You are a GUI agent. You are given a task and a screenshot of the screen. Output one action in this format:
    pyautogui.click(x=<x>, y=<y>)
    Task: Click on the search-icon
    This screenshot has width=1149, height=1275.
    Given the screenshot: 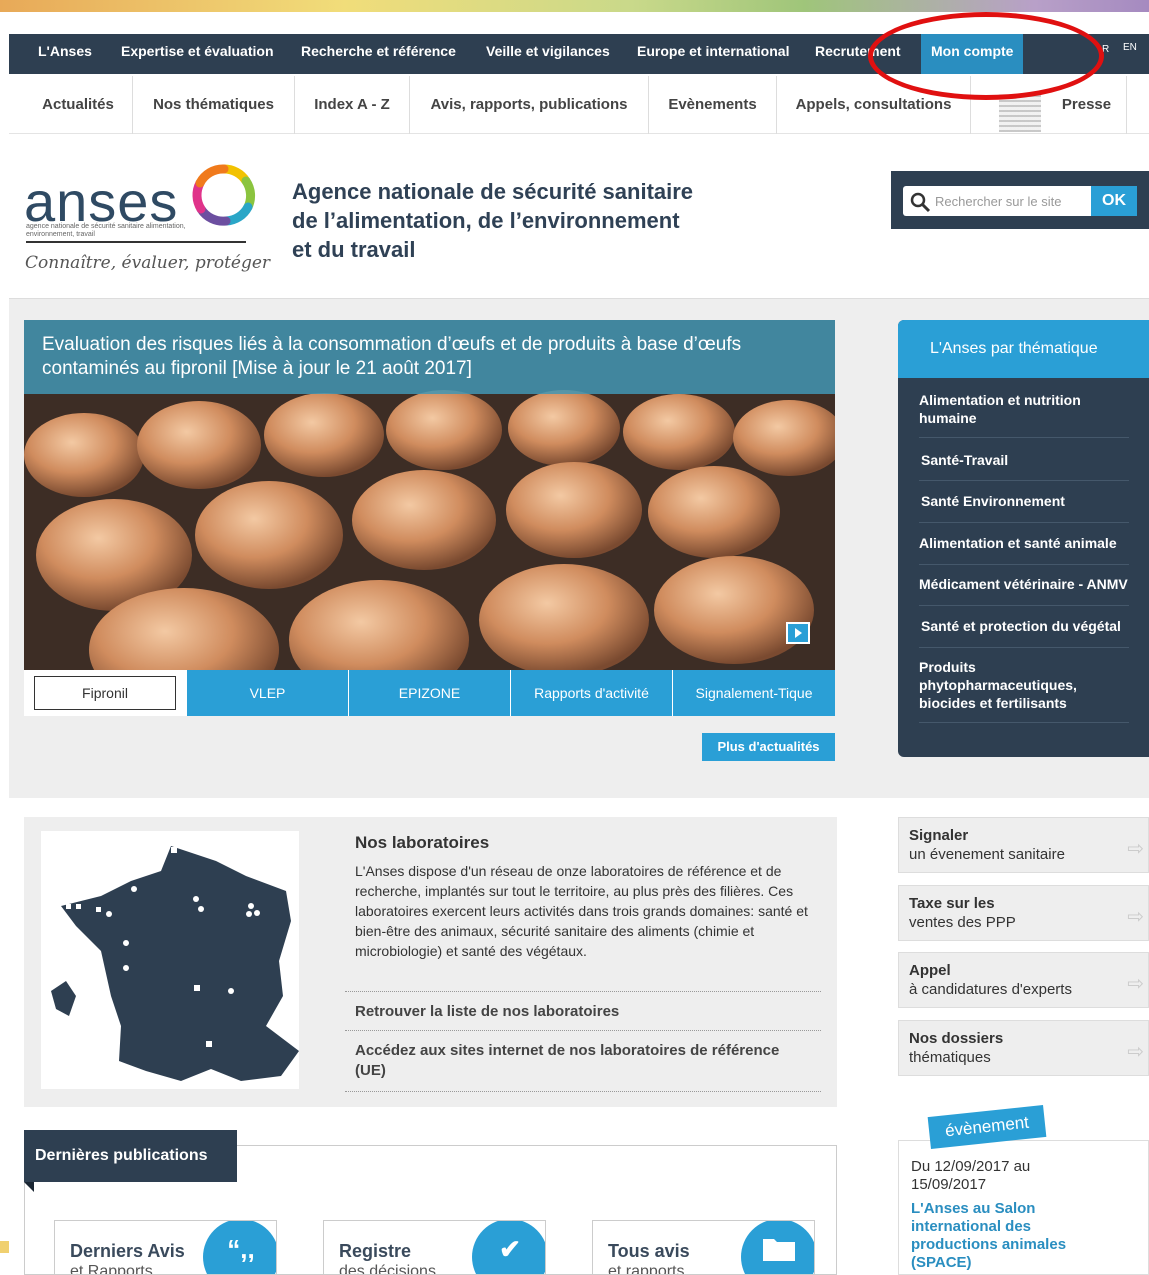 What is the action you would take?
    pyautogui.click(x=920, y=202)
    